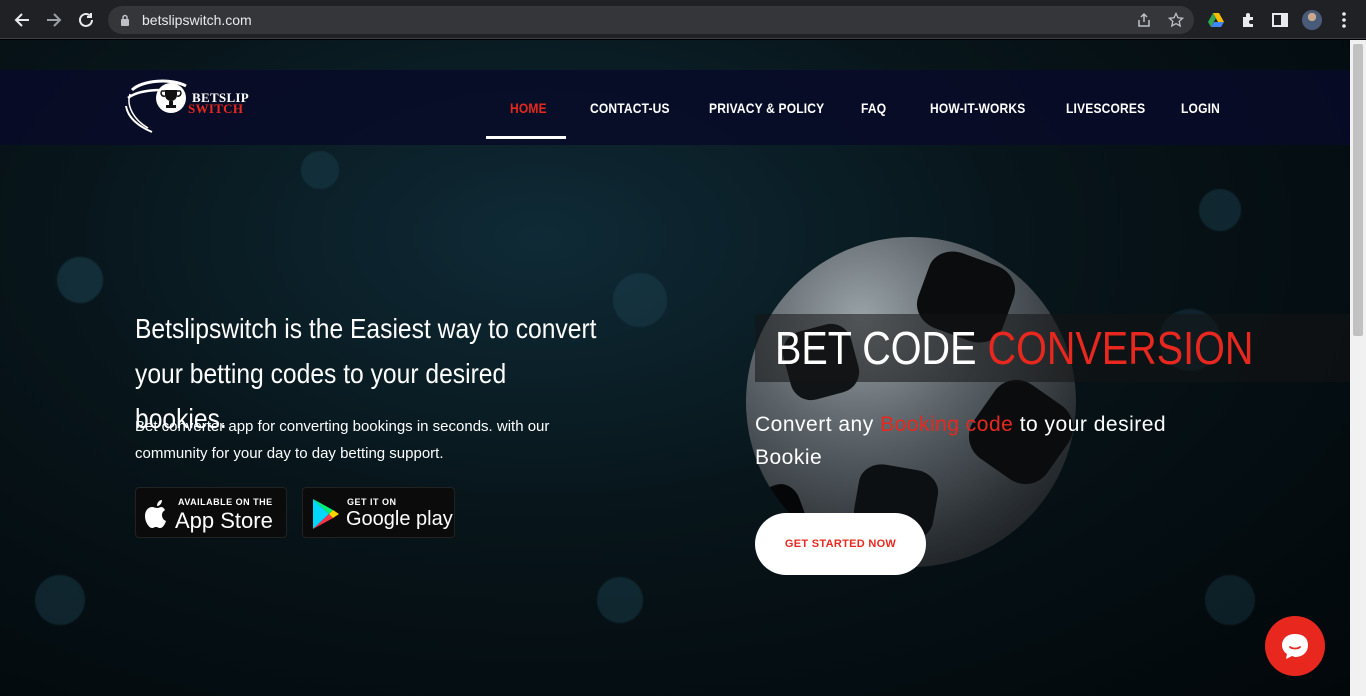 This screenshot has height=696, width=1366. Describe the element at coordinates (224, 520) in the screenshot. I see `app-store-big-text: App Store` at that location.